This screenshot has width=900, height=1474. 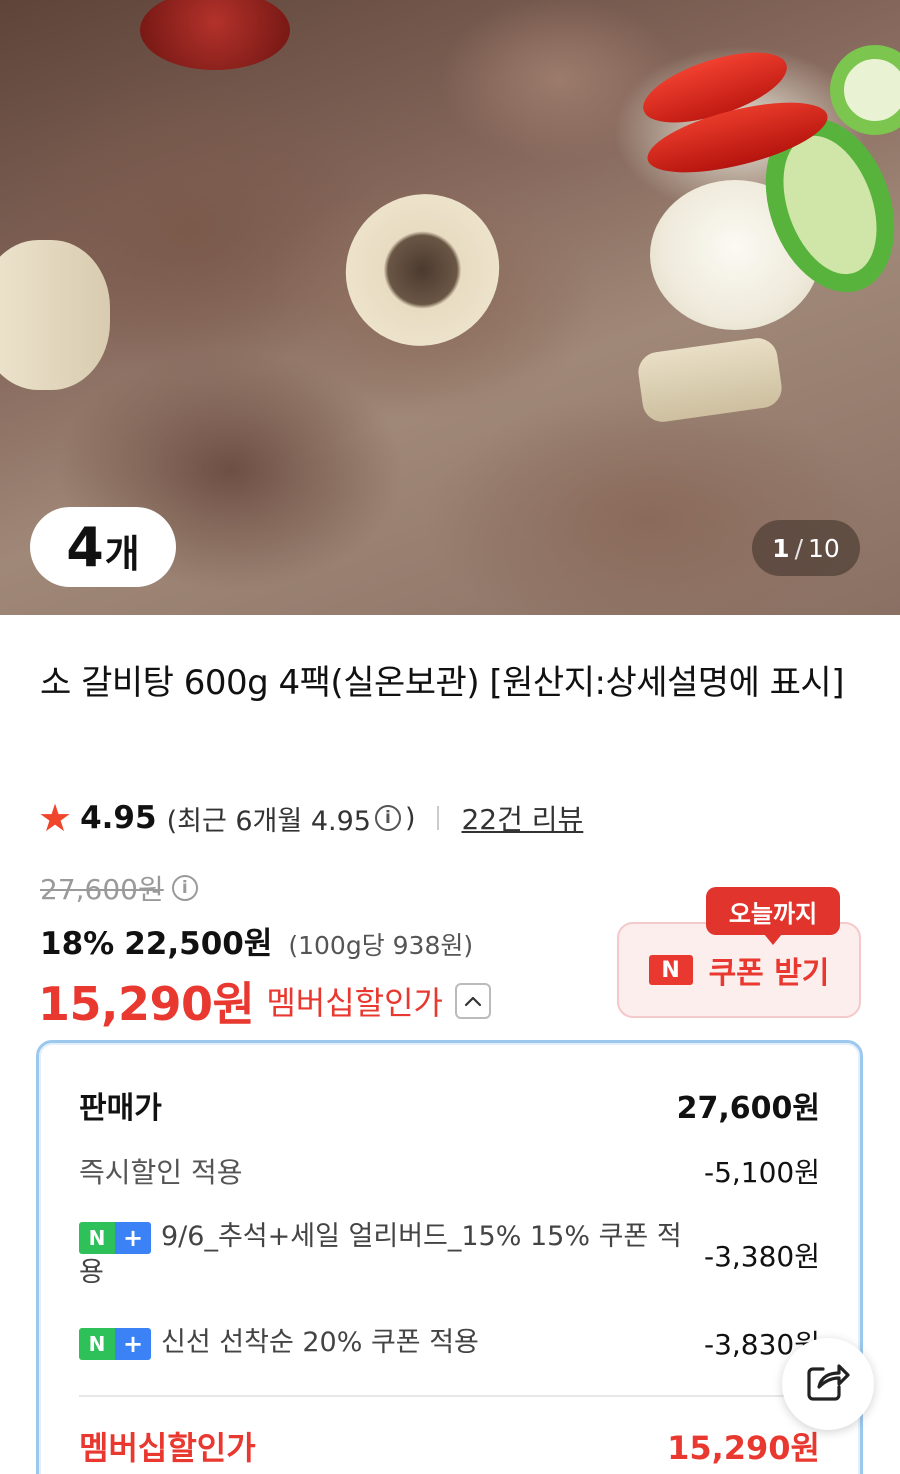 I want to click on review-count-link: 22건 리뷰, so click(x=522, y=818).